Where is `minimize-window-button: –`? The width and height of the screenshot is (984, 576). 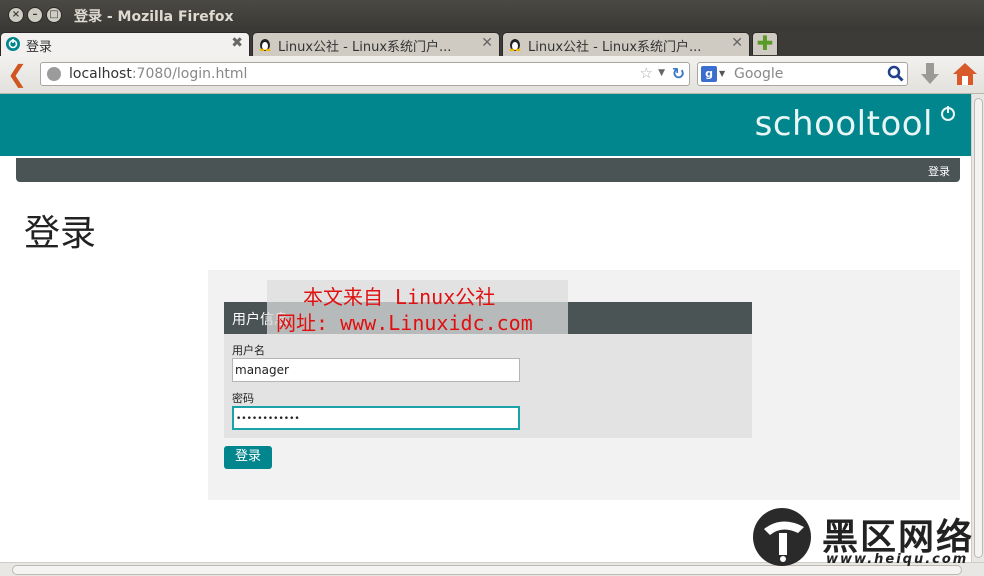 minimize-window-button: – is located at coordinates (35, 15).